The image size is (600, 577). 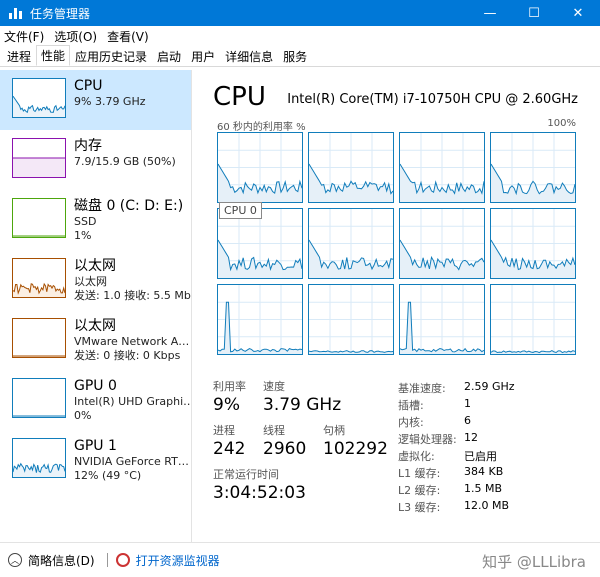 What do you see at coordinates (224, 430) in the screenshot?
I see `processes-label: 进程` at bounding box center [224, 430].